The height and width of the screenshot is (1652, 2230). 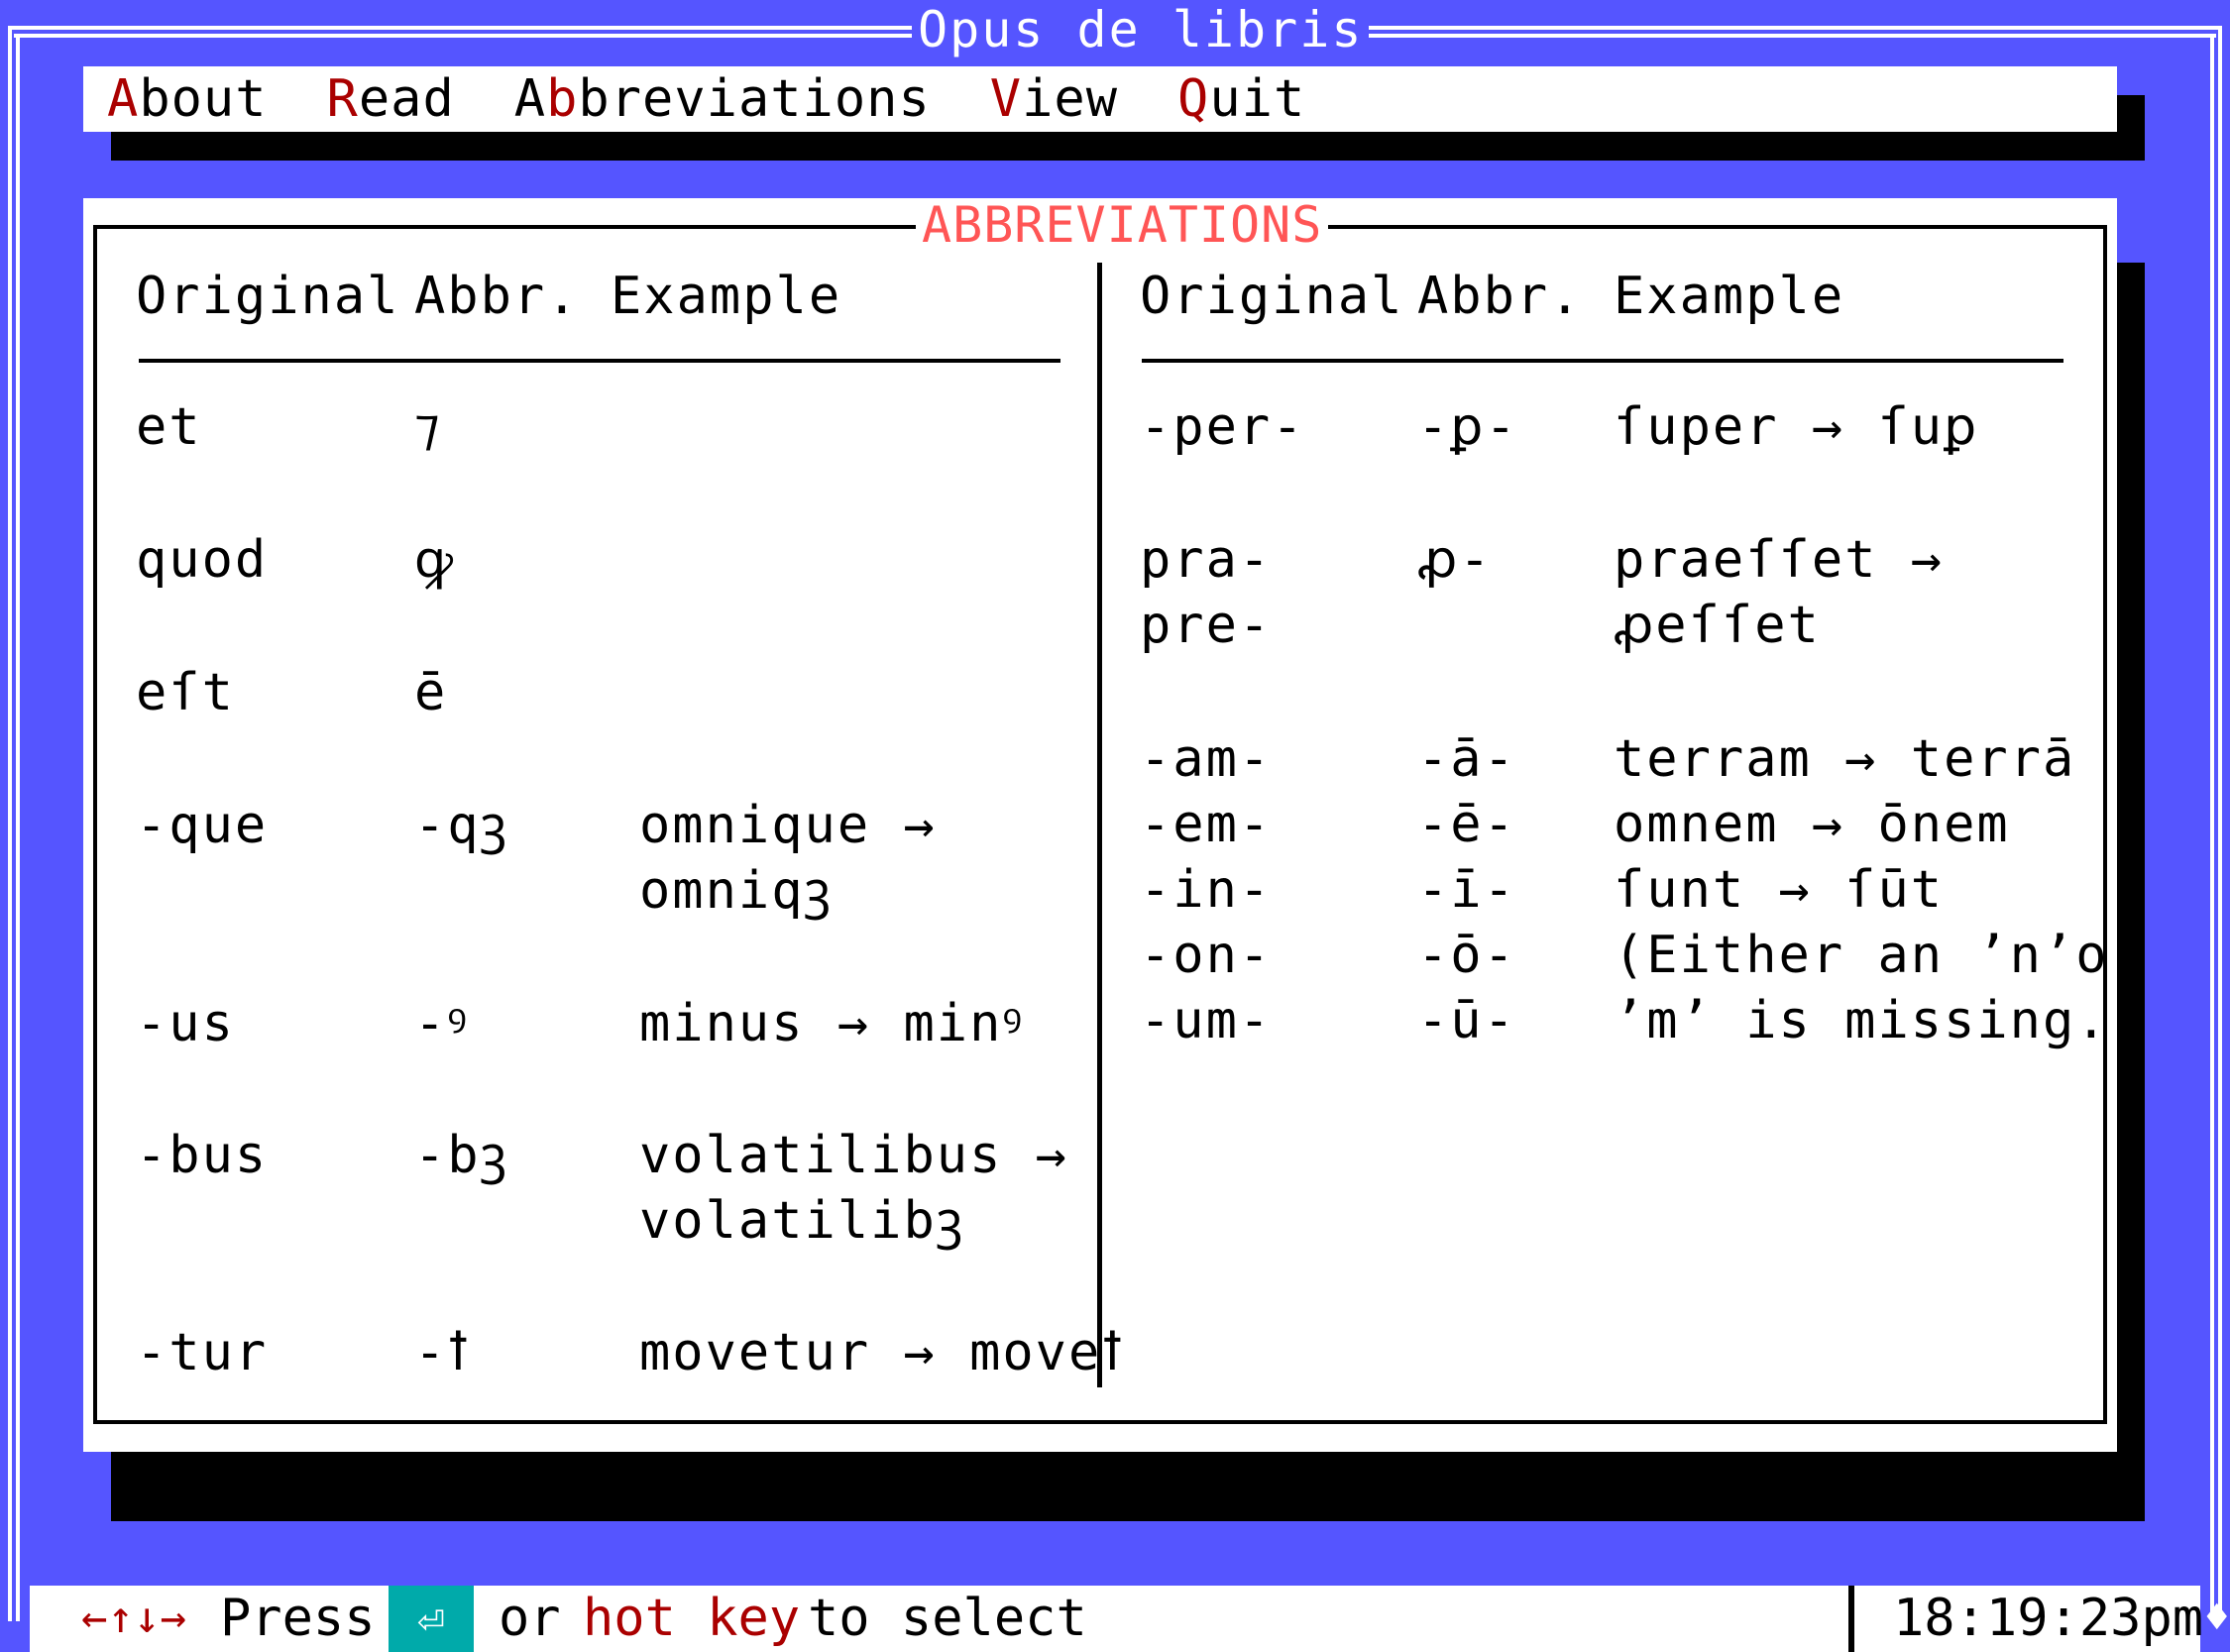 I want to click on right-row-example: praeſſet →, so click(x=1780, y=560).